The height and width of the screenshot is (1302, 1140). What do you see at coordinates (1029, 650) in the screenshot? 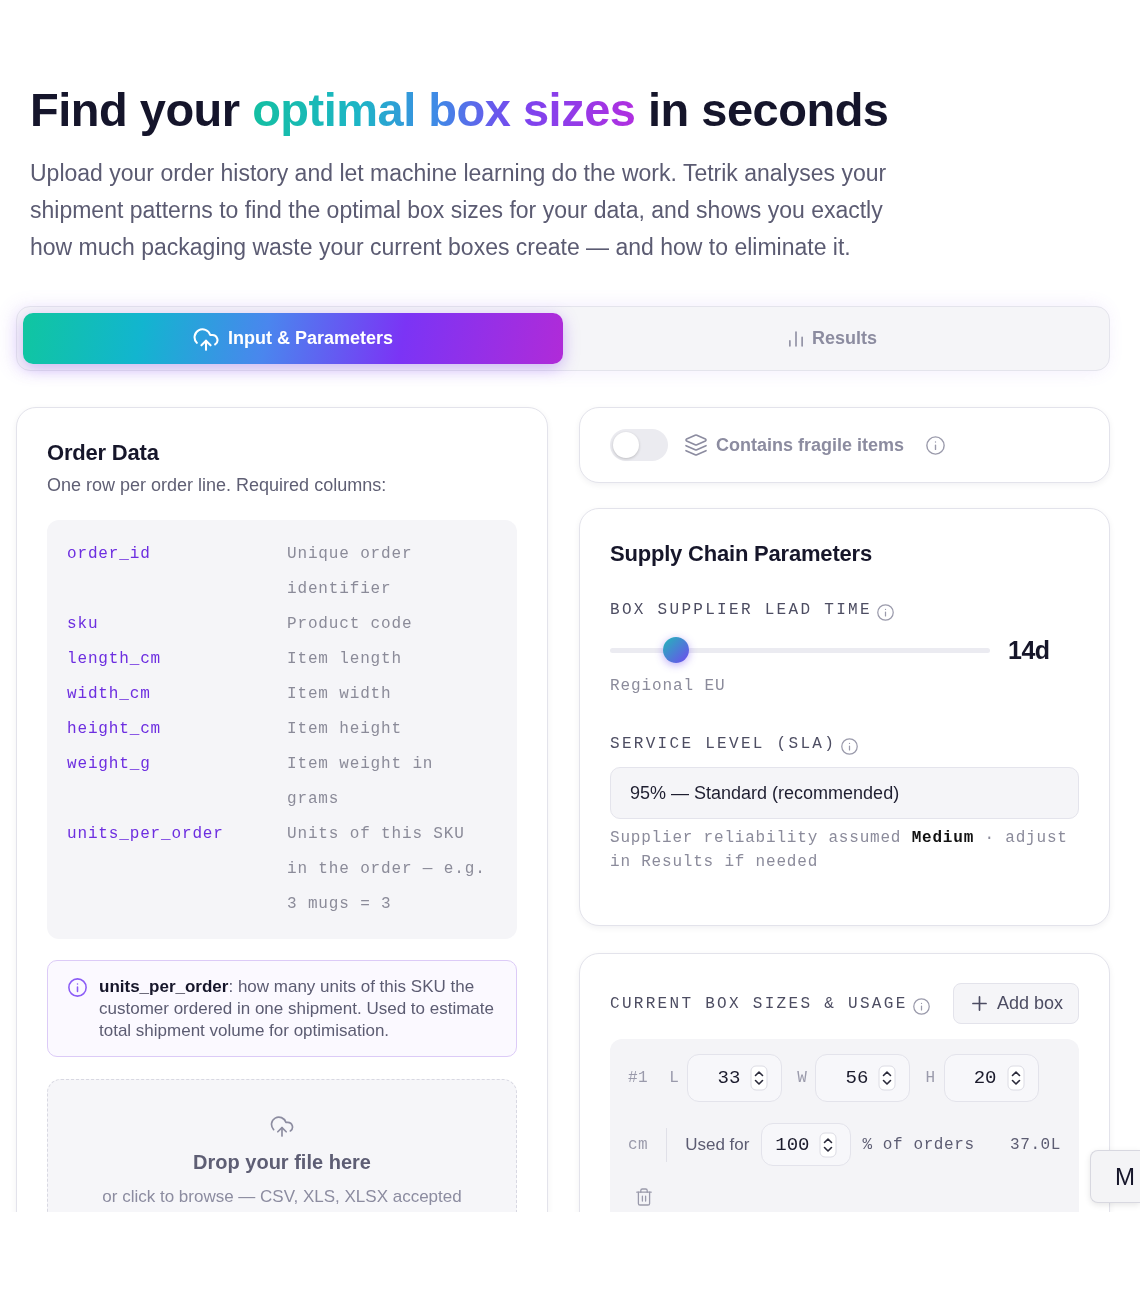
I see `slider-reading: 14d` at bounding box center [1029, 650].